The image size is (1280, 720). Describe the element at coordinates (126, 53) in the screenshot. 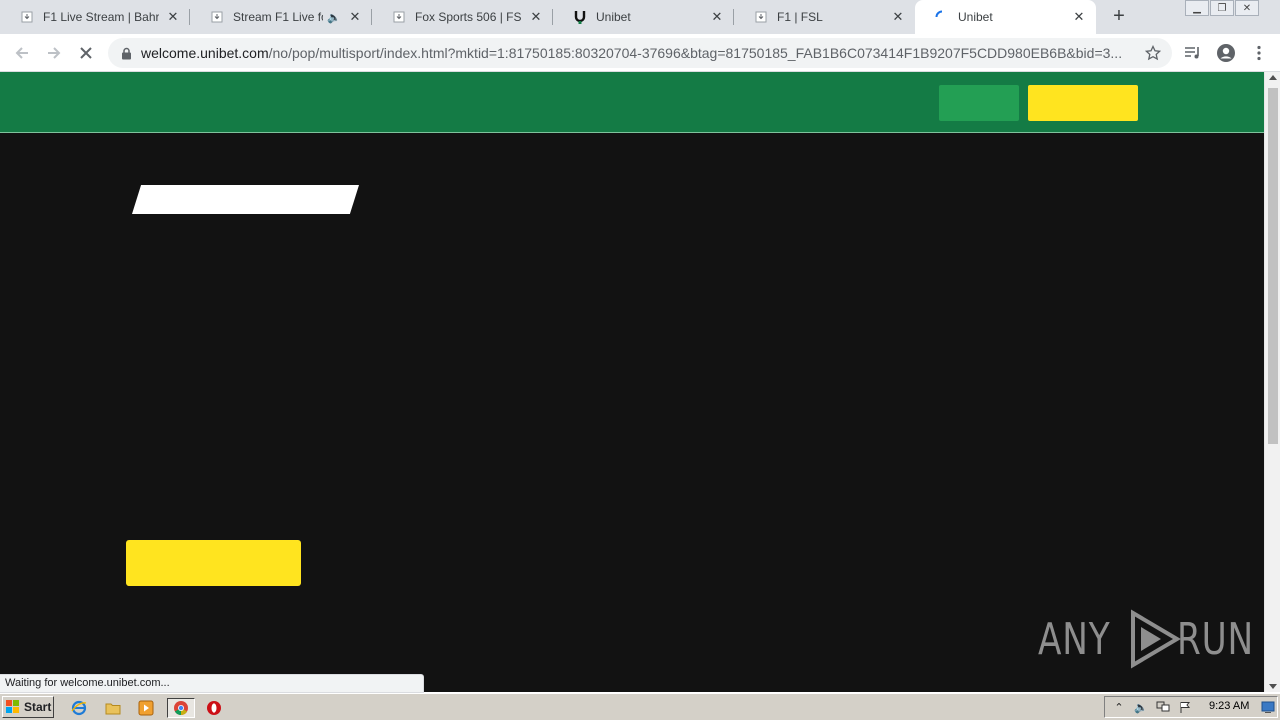

I see `lock-icon` at that location.